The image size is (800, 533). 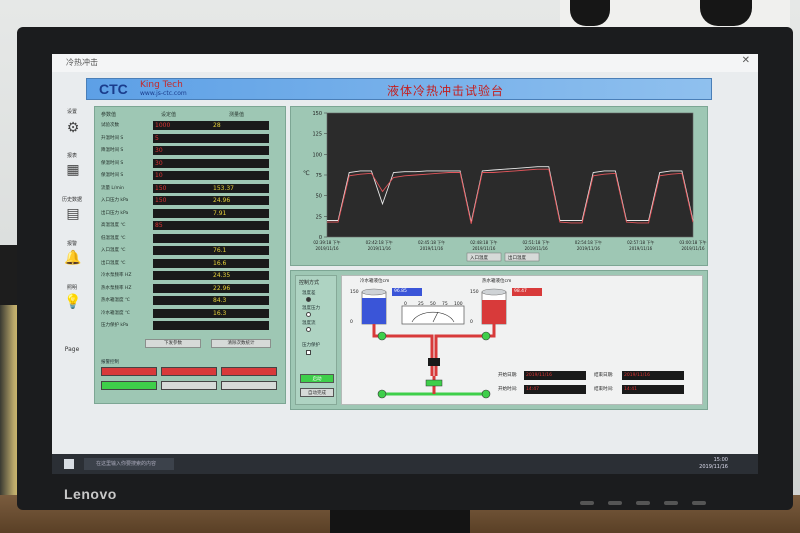 I want to click on control-option-label: 温度差, so click(x=309, y=293).